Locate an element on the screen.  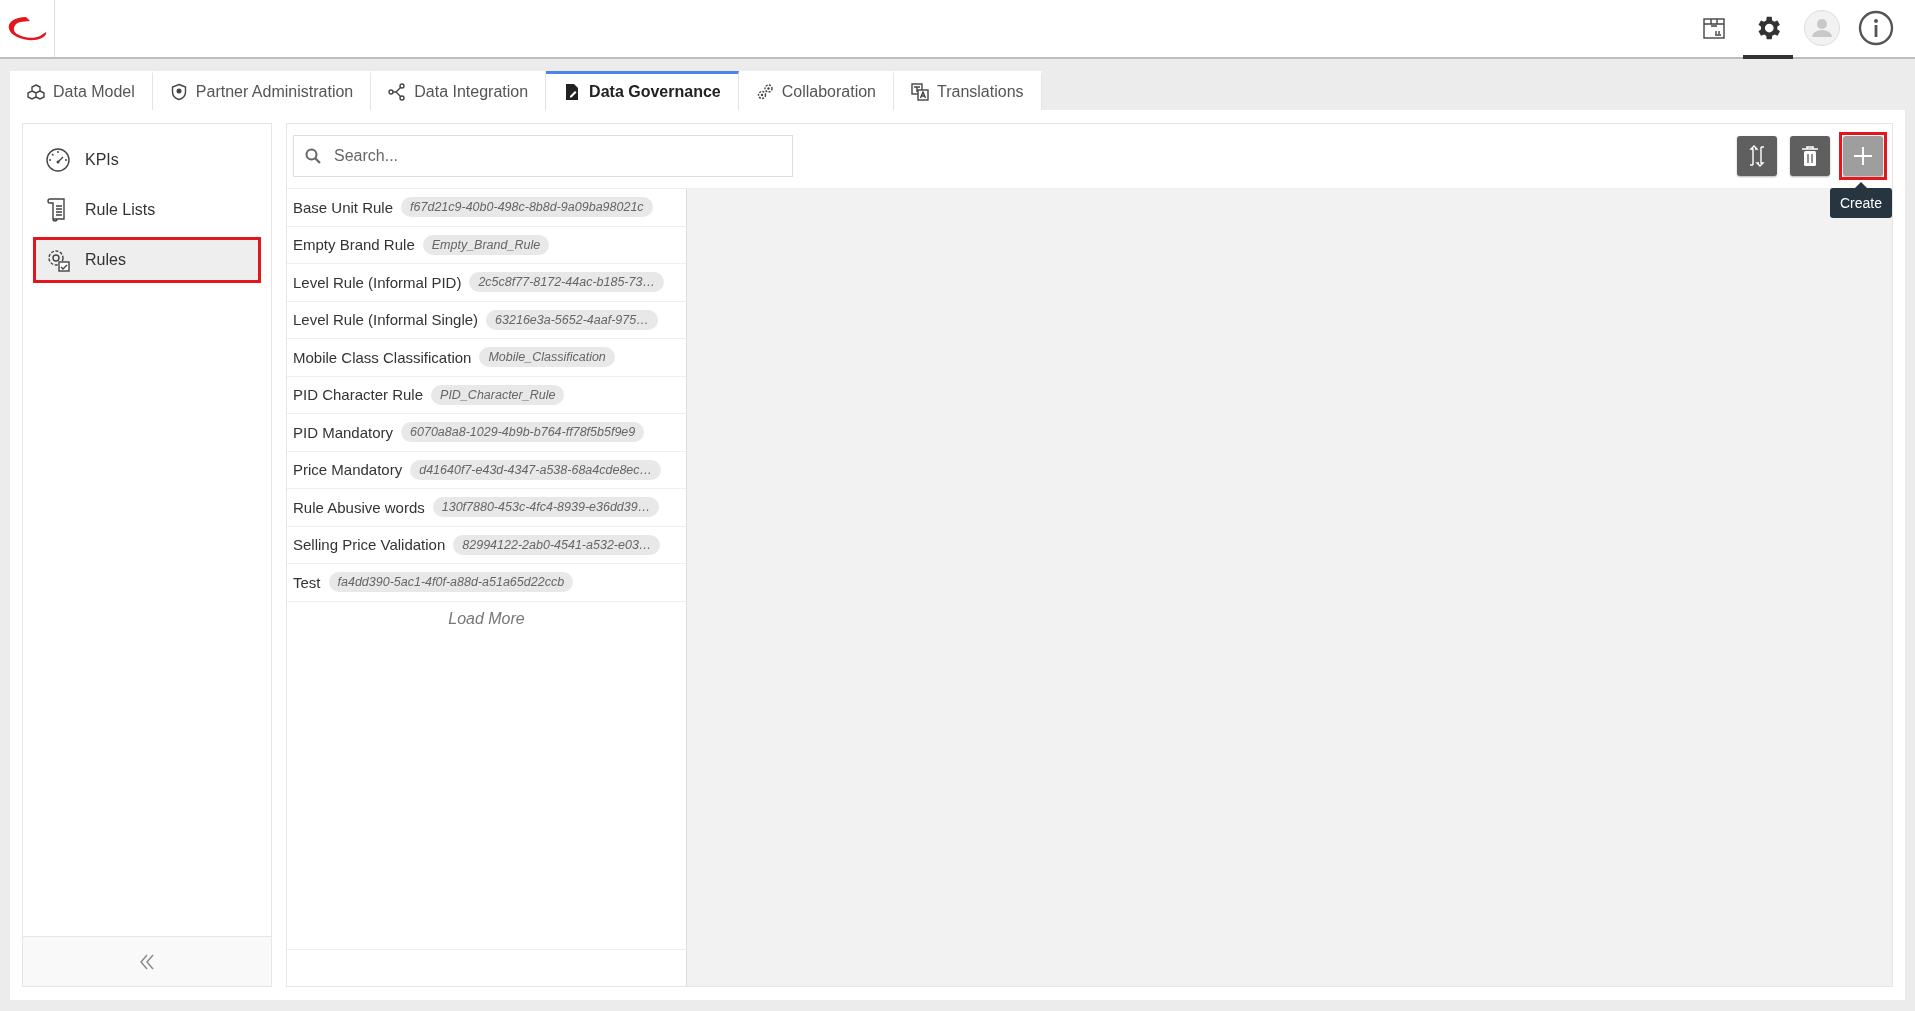
rule-id-tag: Mobile_Classification is located at coordinates (547, 357).